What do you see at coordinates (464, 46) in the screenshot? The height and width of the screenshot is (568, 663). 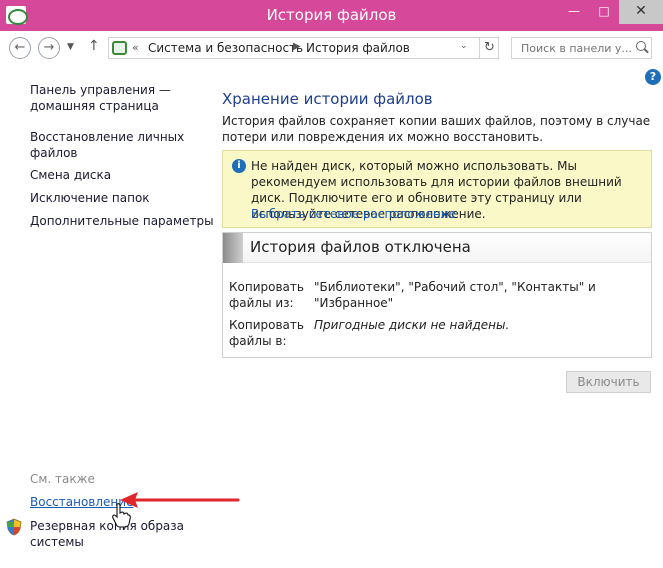 I see `address-dropdown-icon: ⌄` at bounding box center [464, 46].